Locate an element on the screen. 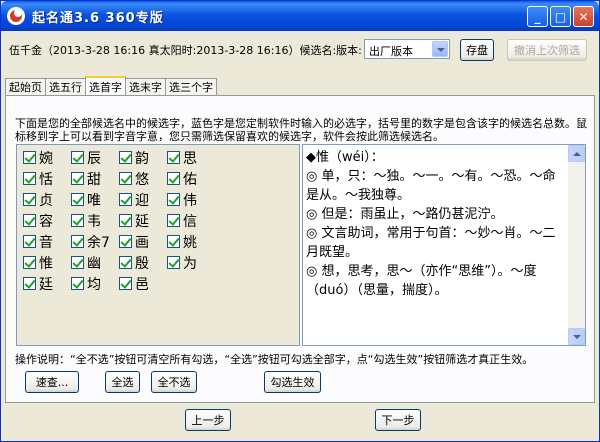  candidate-item: 为 is located at coordinates (191, 262).